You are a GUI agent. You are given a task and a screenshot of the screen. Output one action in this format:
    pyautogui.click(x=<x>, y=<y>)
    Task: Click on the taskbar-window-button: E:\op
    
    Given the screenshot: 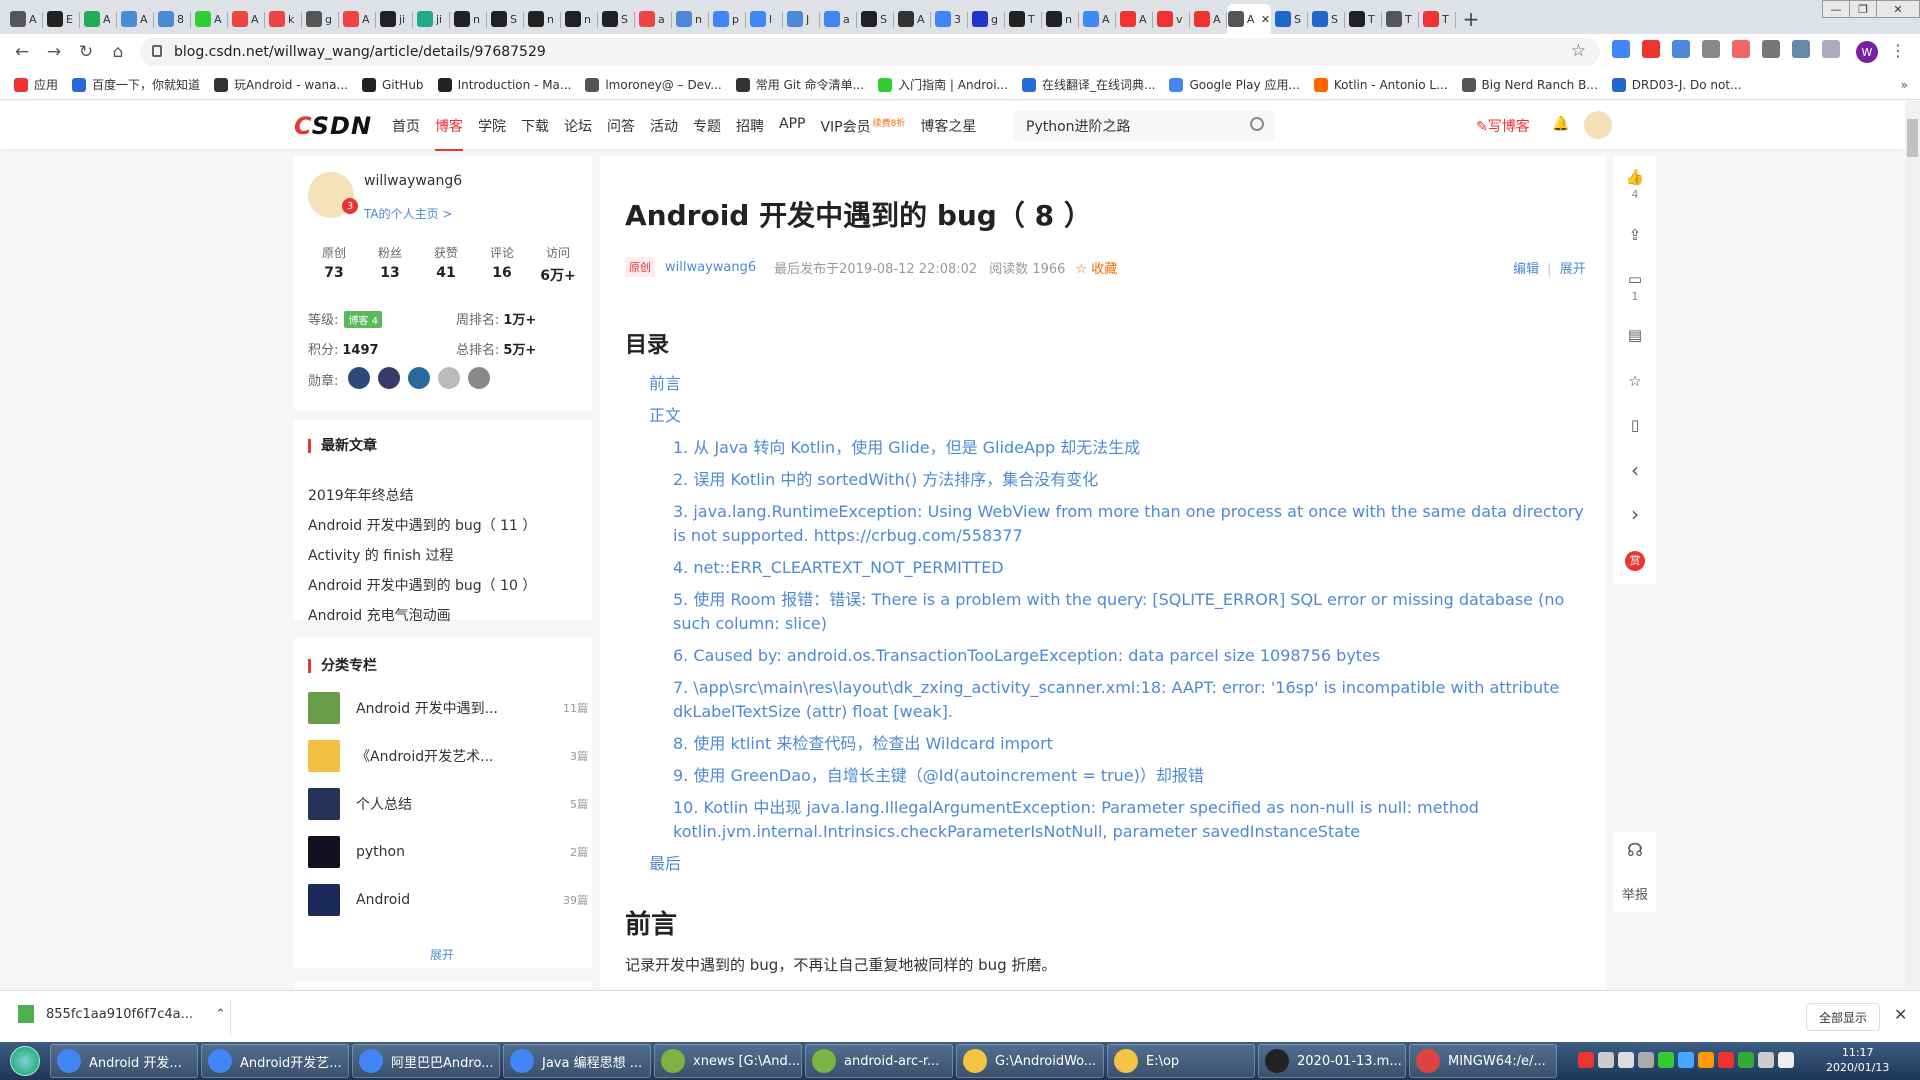 What is the action you would take?
    pyautogui.click(x=1181, y=1061)
    